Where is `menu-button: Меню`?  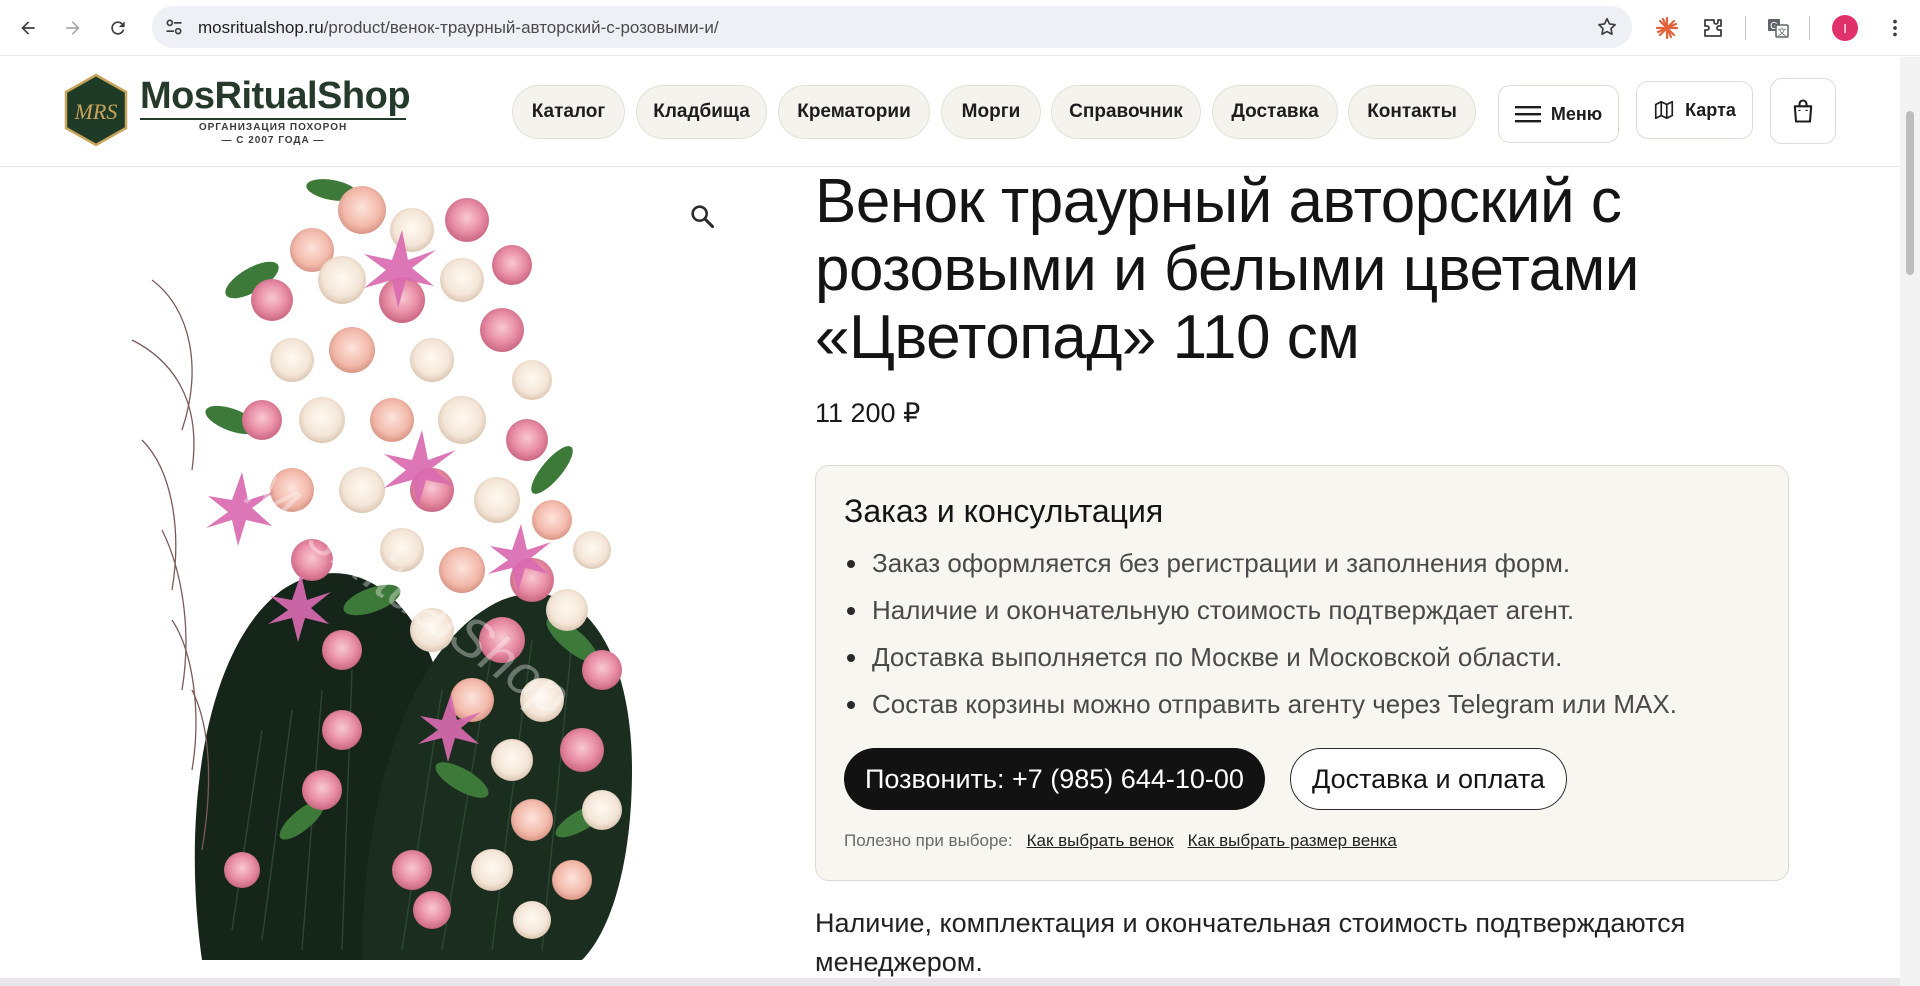
menu-button: Меню is located at coordinates (1558, 114).